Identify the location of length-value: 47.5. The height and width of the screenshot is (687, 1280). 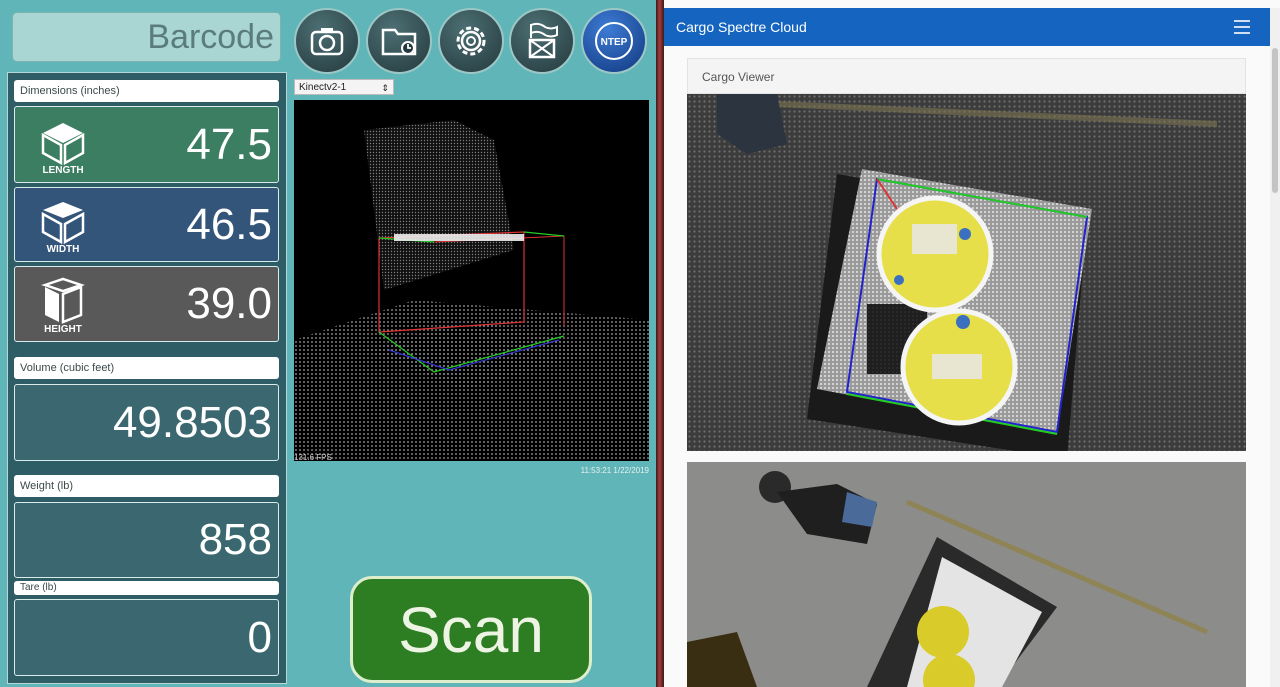
(229, 144).